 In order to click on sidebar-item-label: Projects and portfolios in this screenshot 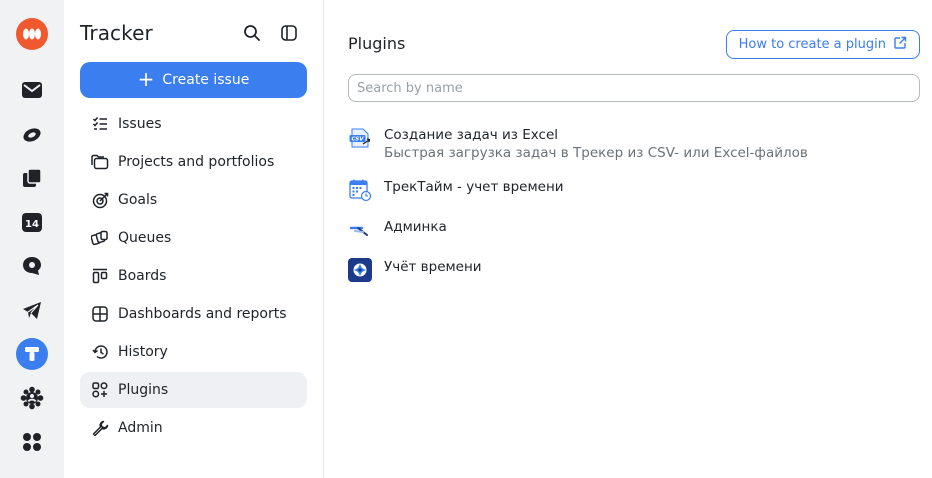, I will do `click(196, 162)`.